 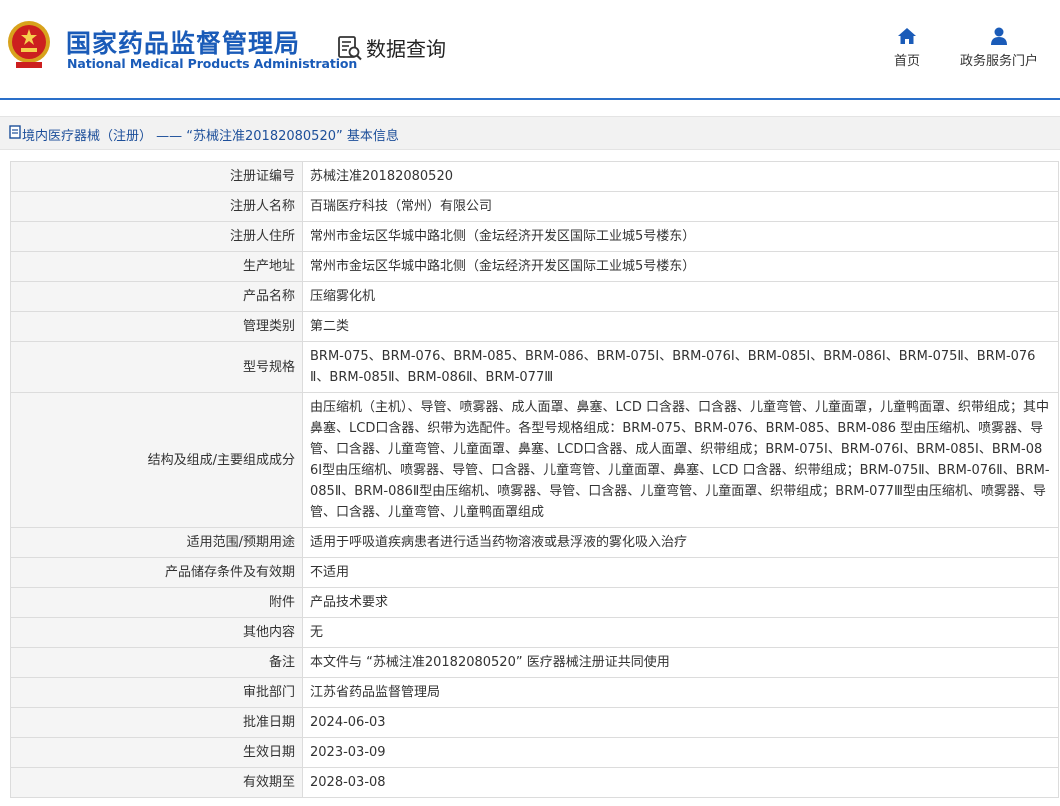 I want to click on field-label: 有效期至, so click(x=156, y=782).